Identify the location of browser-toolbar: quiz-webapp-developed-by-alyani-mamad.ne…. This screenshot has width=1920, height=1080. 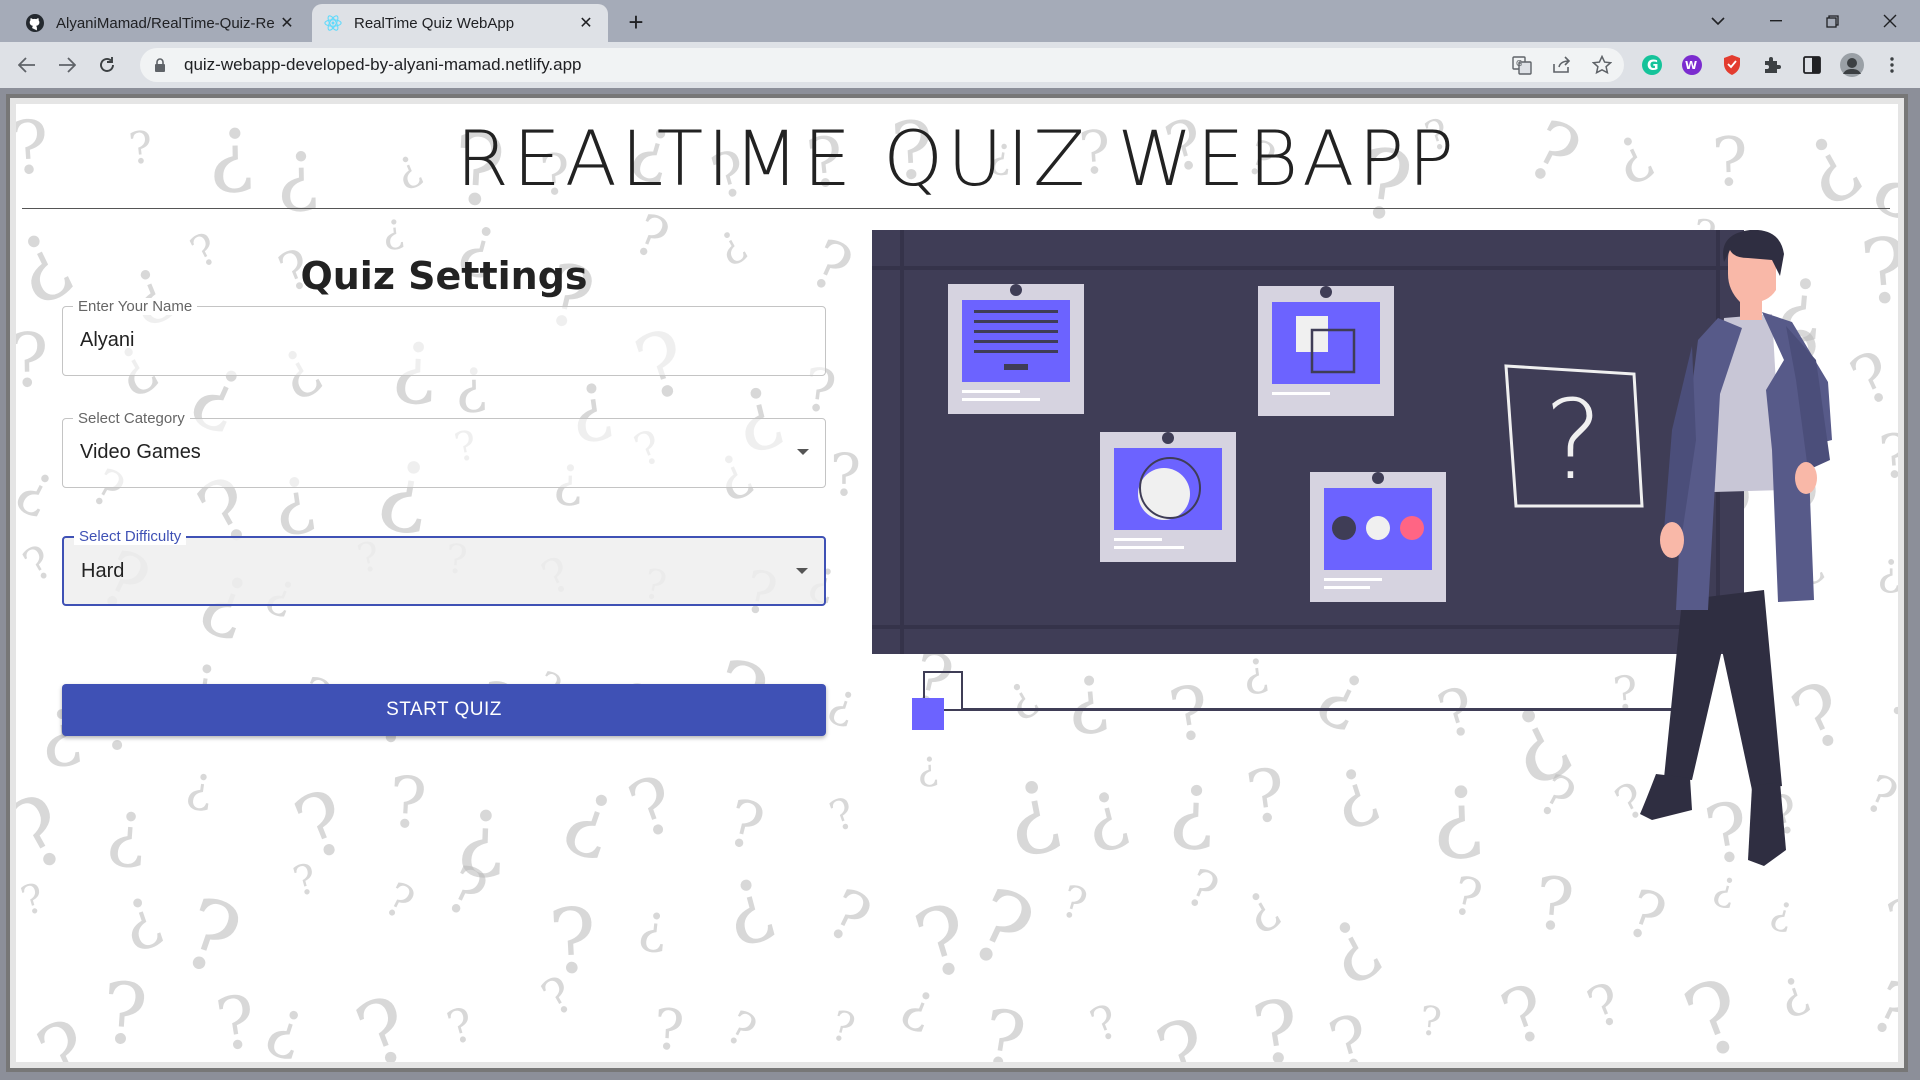
(960, 65).